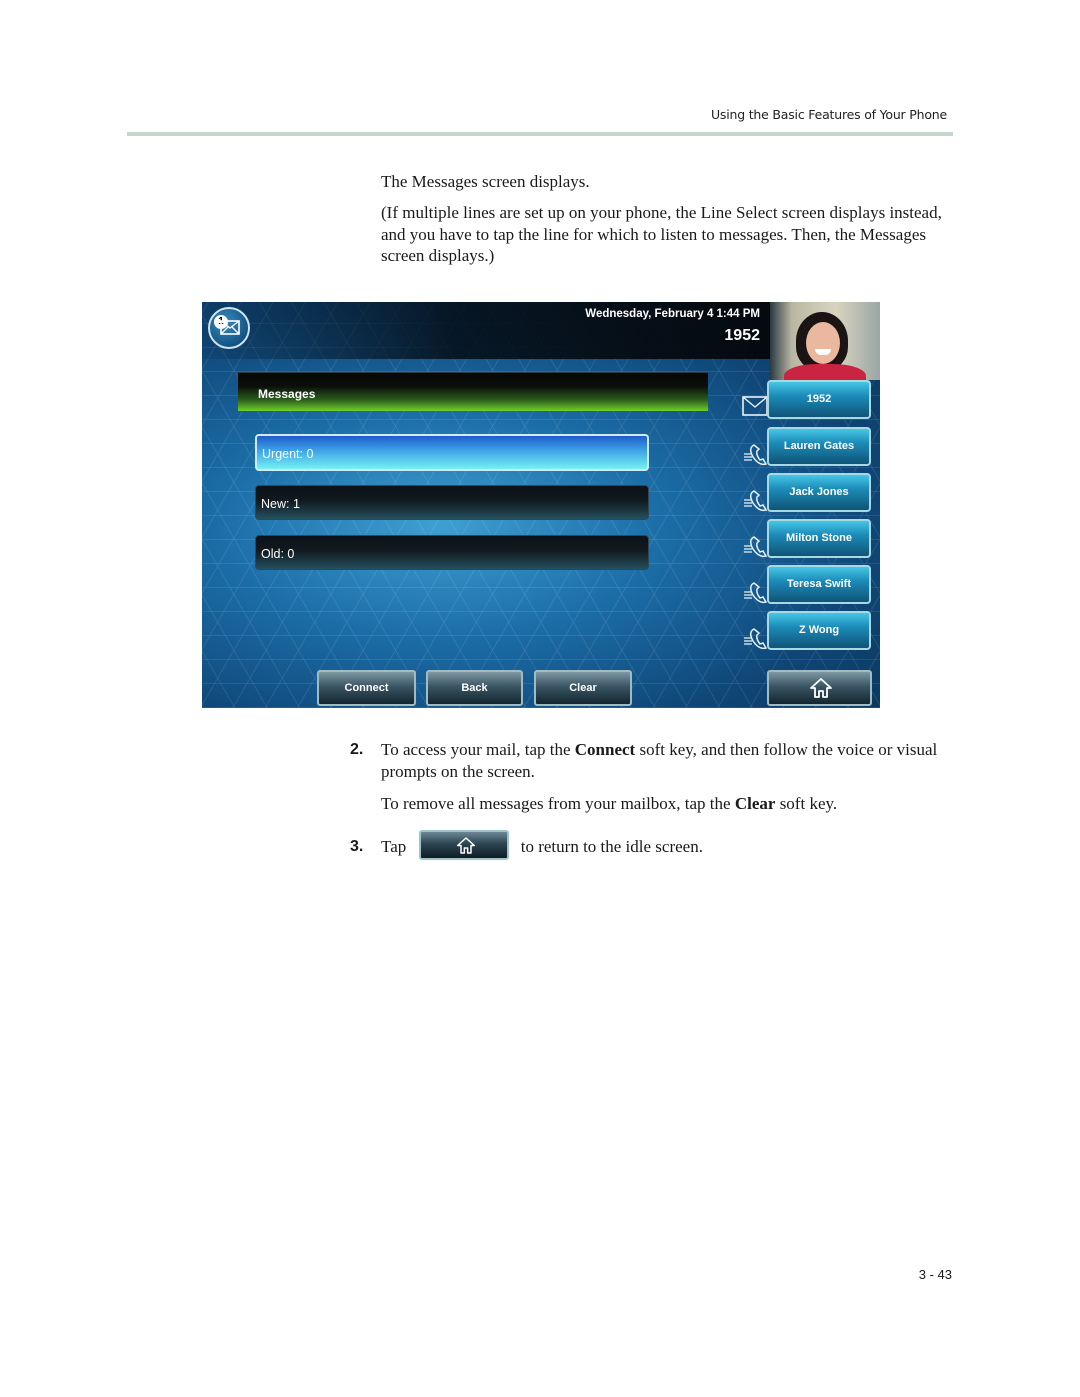 The width and height of the screenshot is (1080, 1397). Describe the element at coordinates (828, 114) in the screenshot. I see `running-header: Using the Basic Features of Your Phone` at that location.